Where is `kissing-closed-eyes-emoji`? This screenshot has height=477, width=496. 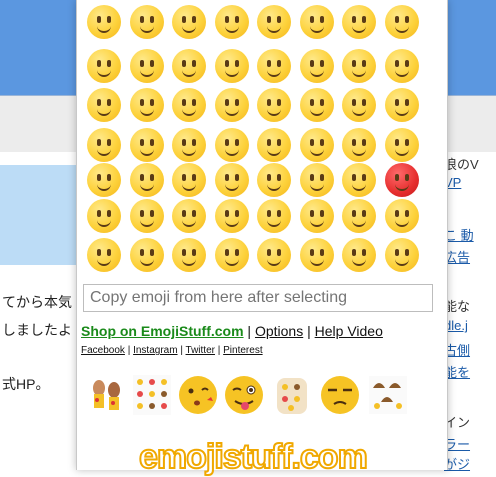
kissing-closed-eyes-emoji is located at coordinates (274, 105).